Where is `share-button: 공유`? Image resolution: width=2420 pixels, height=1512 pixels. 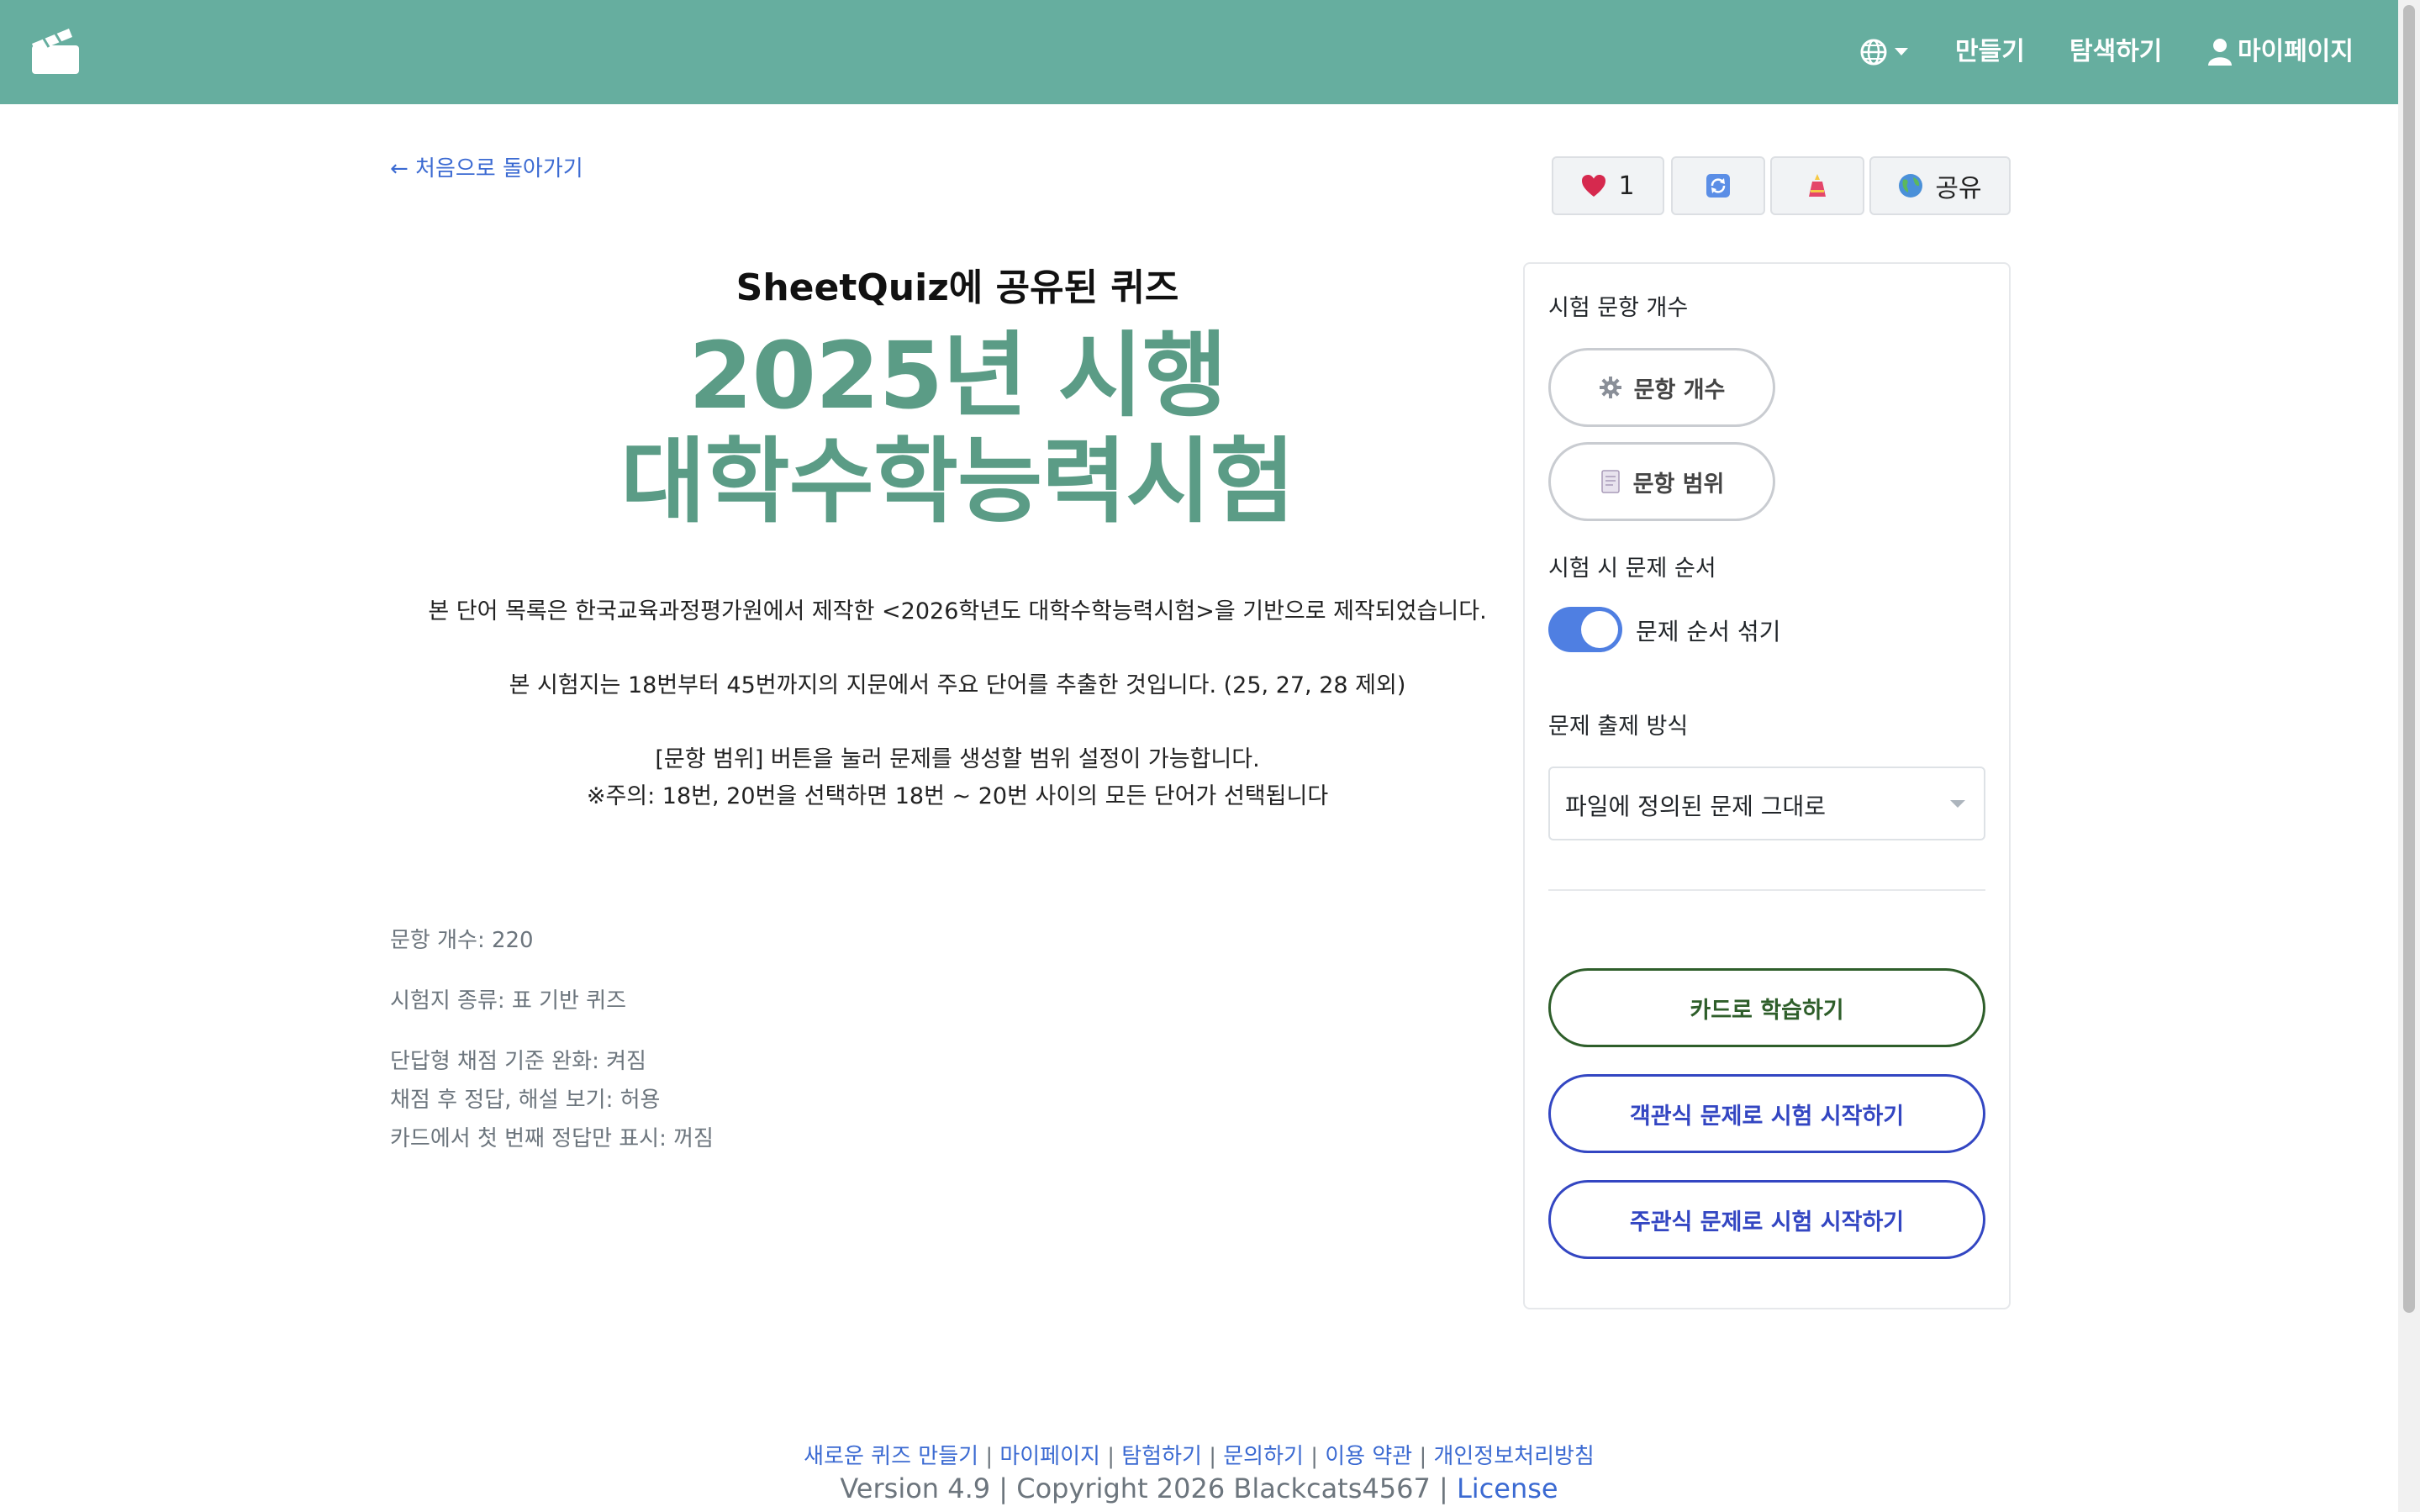 share-button: 공유 is located at coordinates (1940, 185).